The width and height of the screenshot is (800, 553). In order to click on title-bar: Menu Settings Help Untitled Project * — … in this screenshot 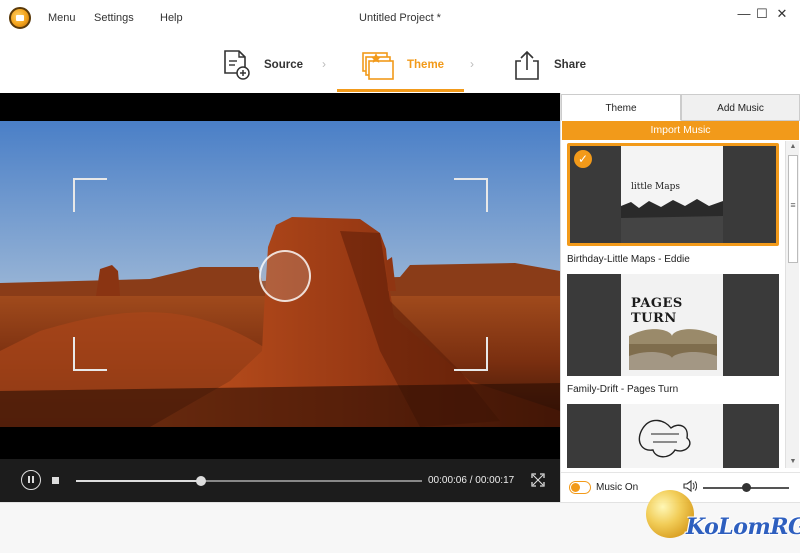, I will do `click(400, 18)`.